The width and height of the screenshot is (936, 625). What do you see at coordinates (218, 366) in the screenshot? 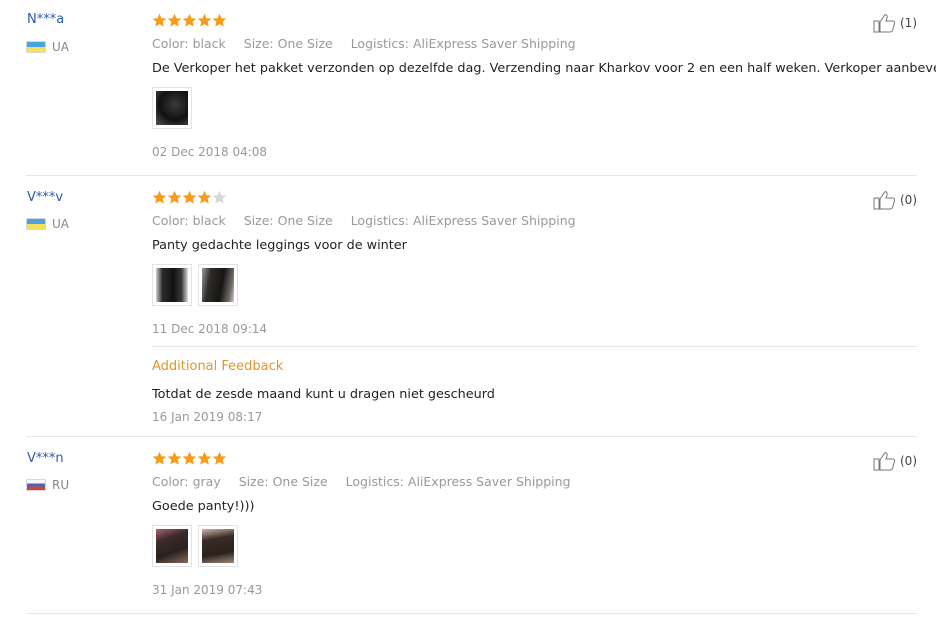
I see `additional-feedback-label: Additional Feedback` at bounding box center [218, 366].